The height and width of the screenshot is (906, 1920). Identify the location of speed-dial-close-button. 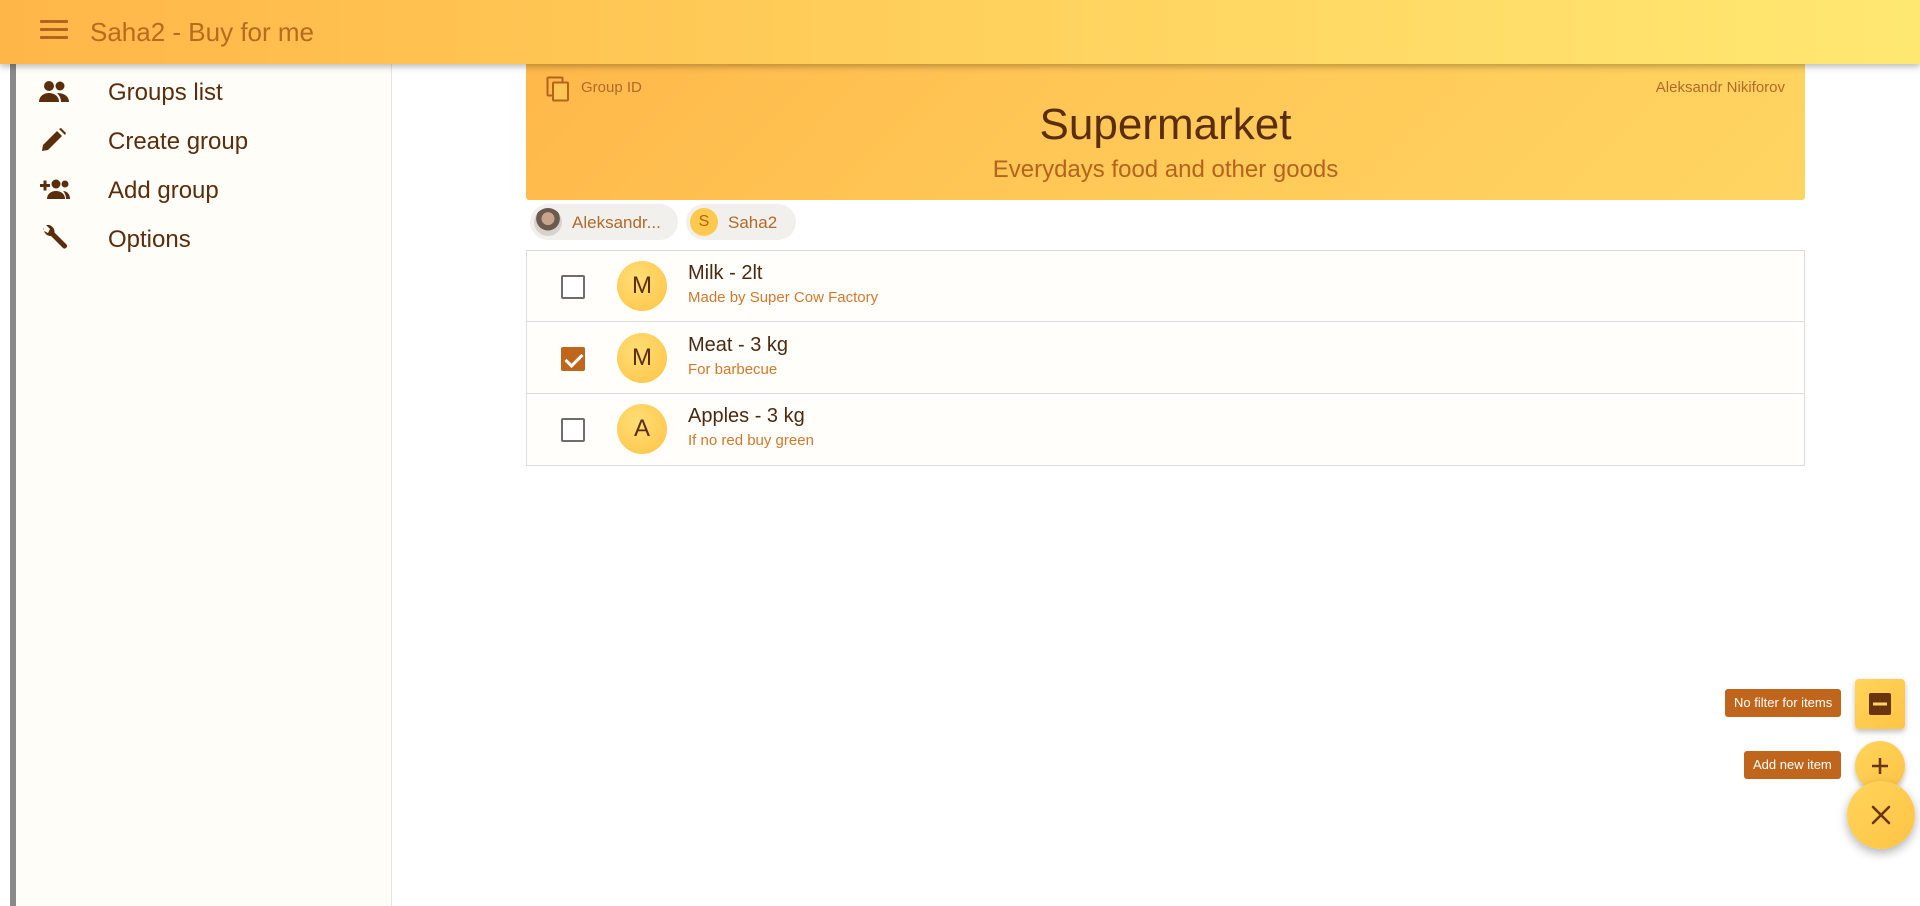
(1881, 815).